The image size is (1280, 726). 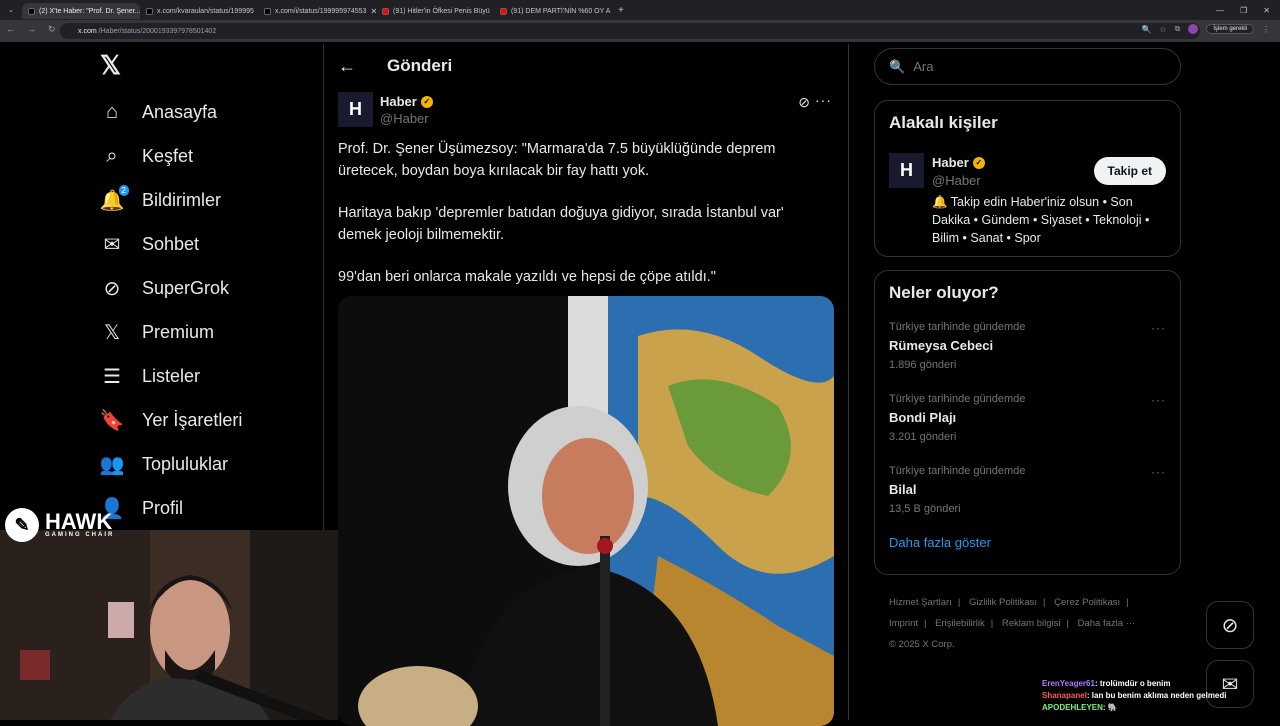 I want to click on nav-label: Topluluklar, so click(x=185, y=464).